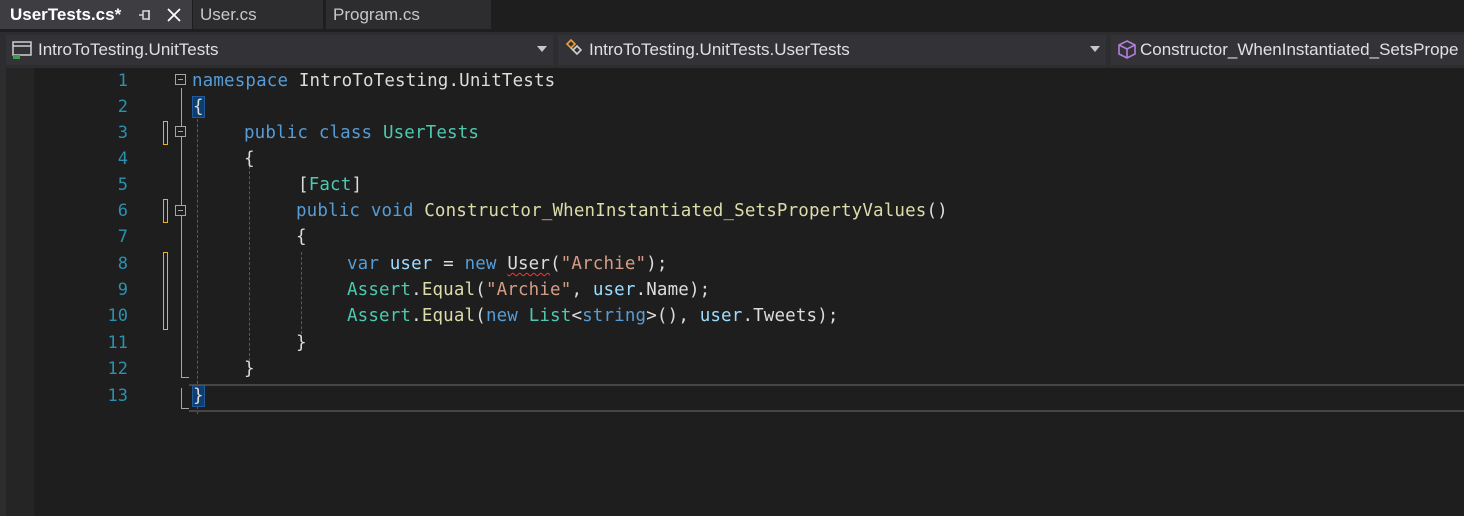 The image size is (1464, 516). Describe the element at coordinates (117, 343) in the screenshot. I see `line-number: 11` at that location.